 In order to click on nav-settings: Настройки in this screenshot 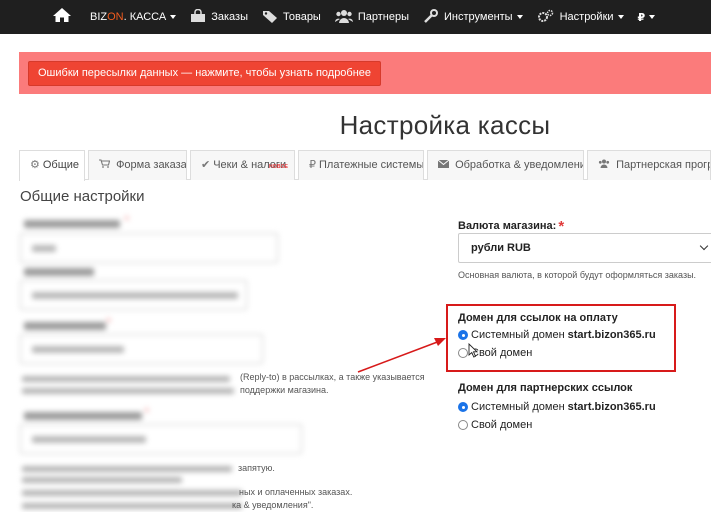, I will do `click(580, 17)`.